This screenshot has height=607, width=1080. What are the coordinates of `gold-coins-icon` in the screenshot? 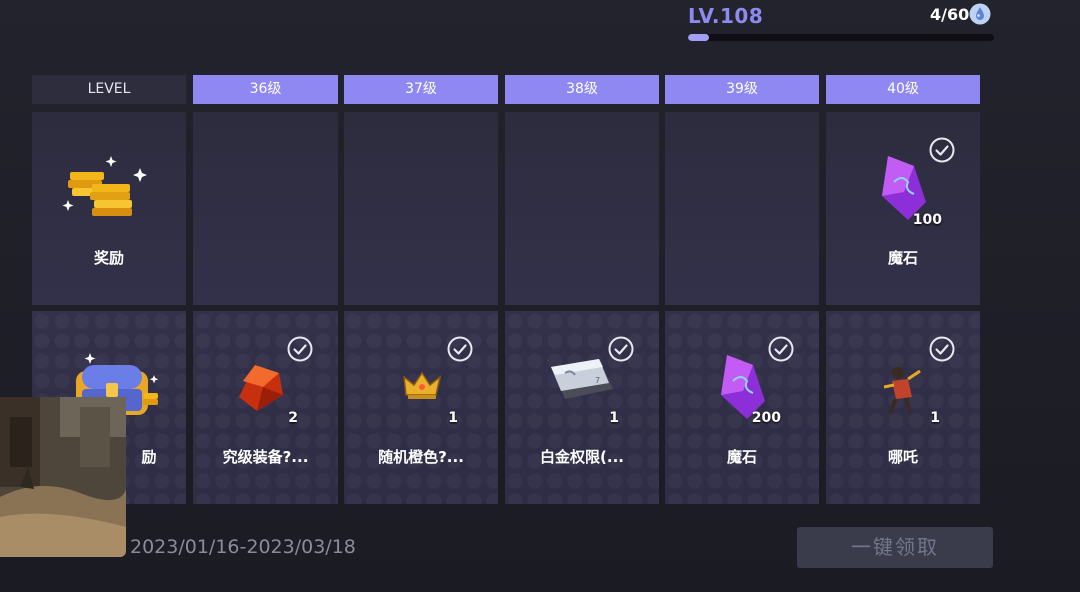 It's located at (104, 186).